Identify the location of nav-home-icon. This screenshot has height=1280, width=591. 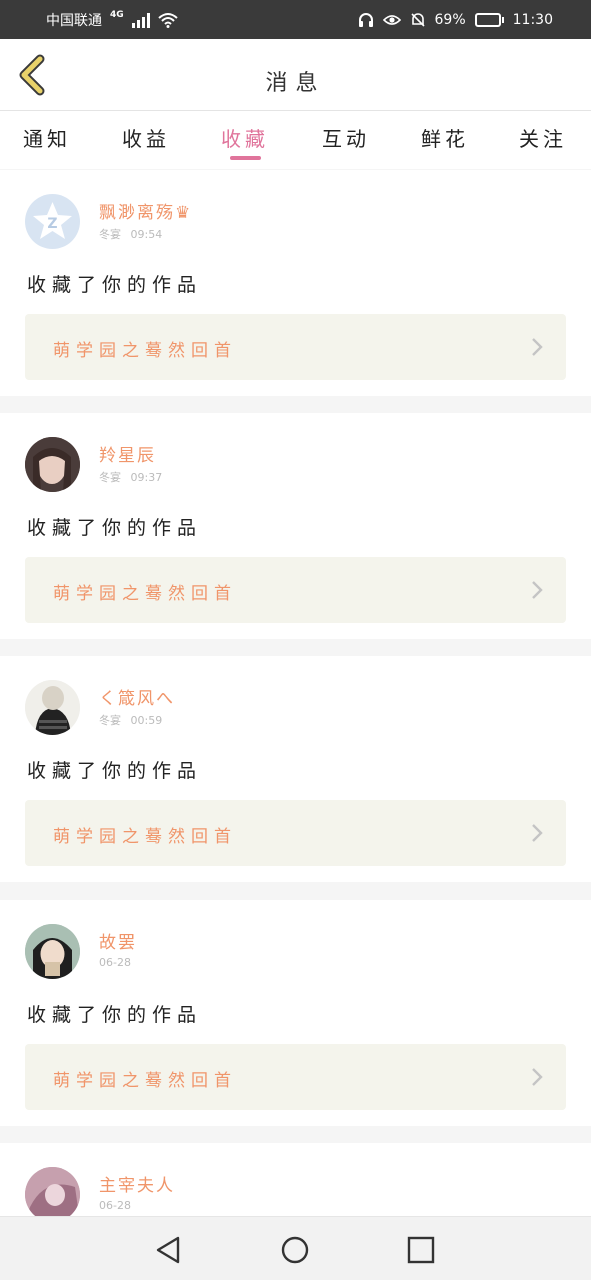
(295, 1250).